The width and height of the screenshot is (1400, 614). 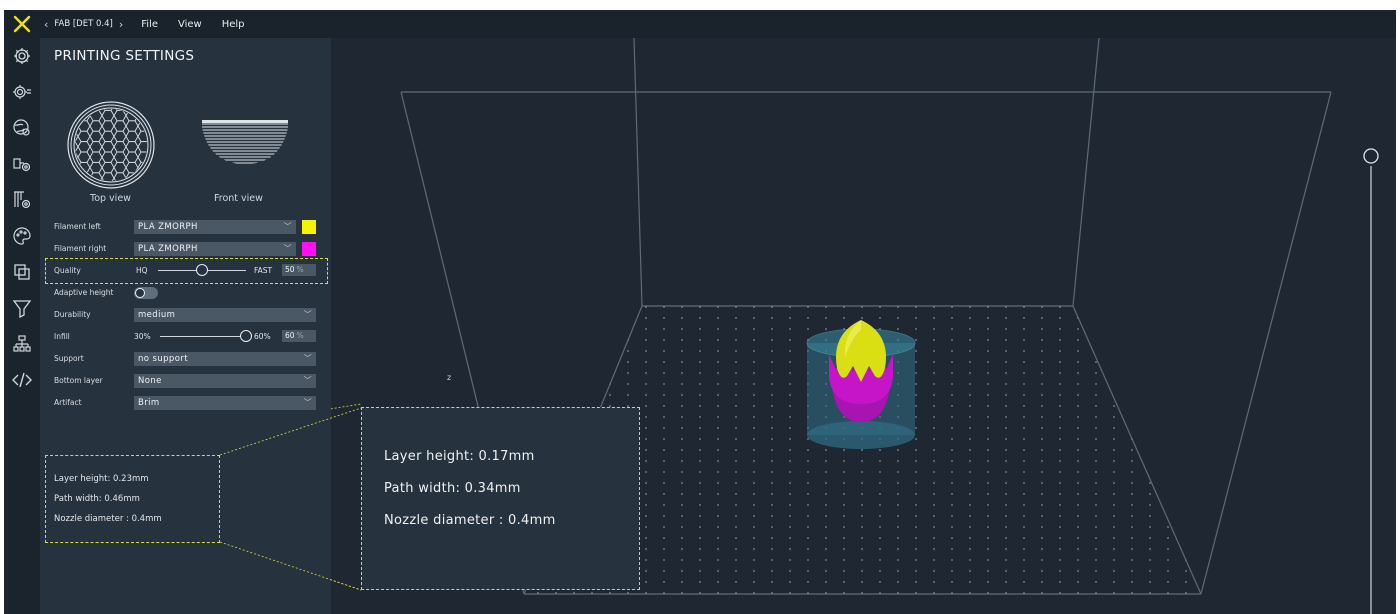 I want to click on zoom-layer-height: Layer height: 0.17mm, so click(x=459, y=456).